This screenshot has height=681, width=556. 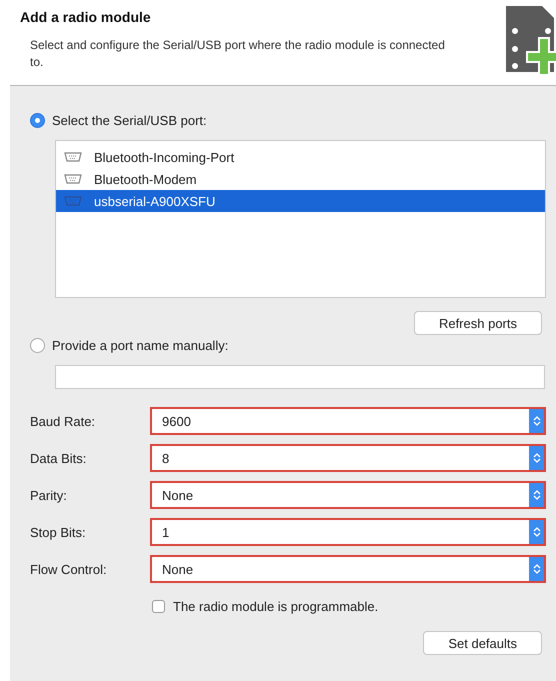 I want to click on setting-dropdown: 9600, so click(x=348, y=421).